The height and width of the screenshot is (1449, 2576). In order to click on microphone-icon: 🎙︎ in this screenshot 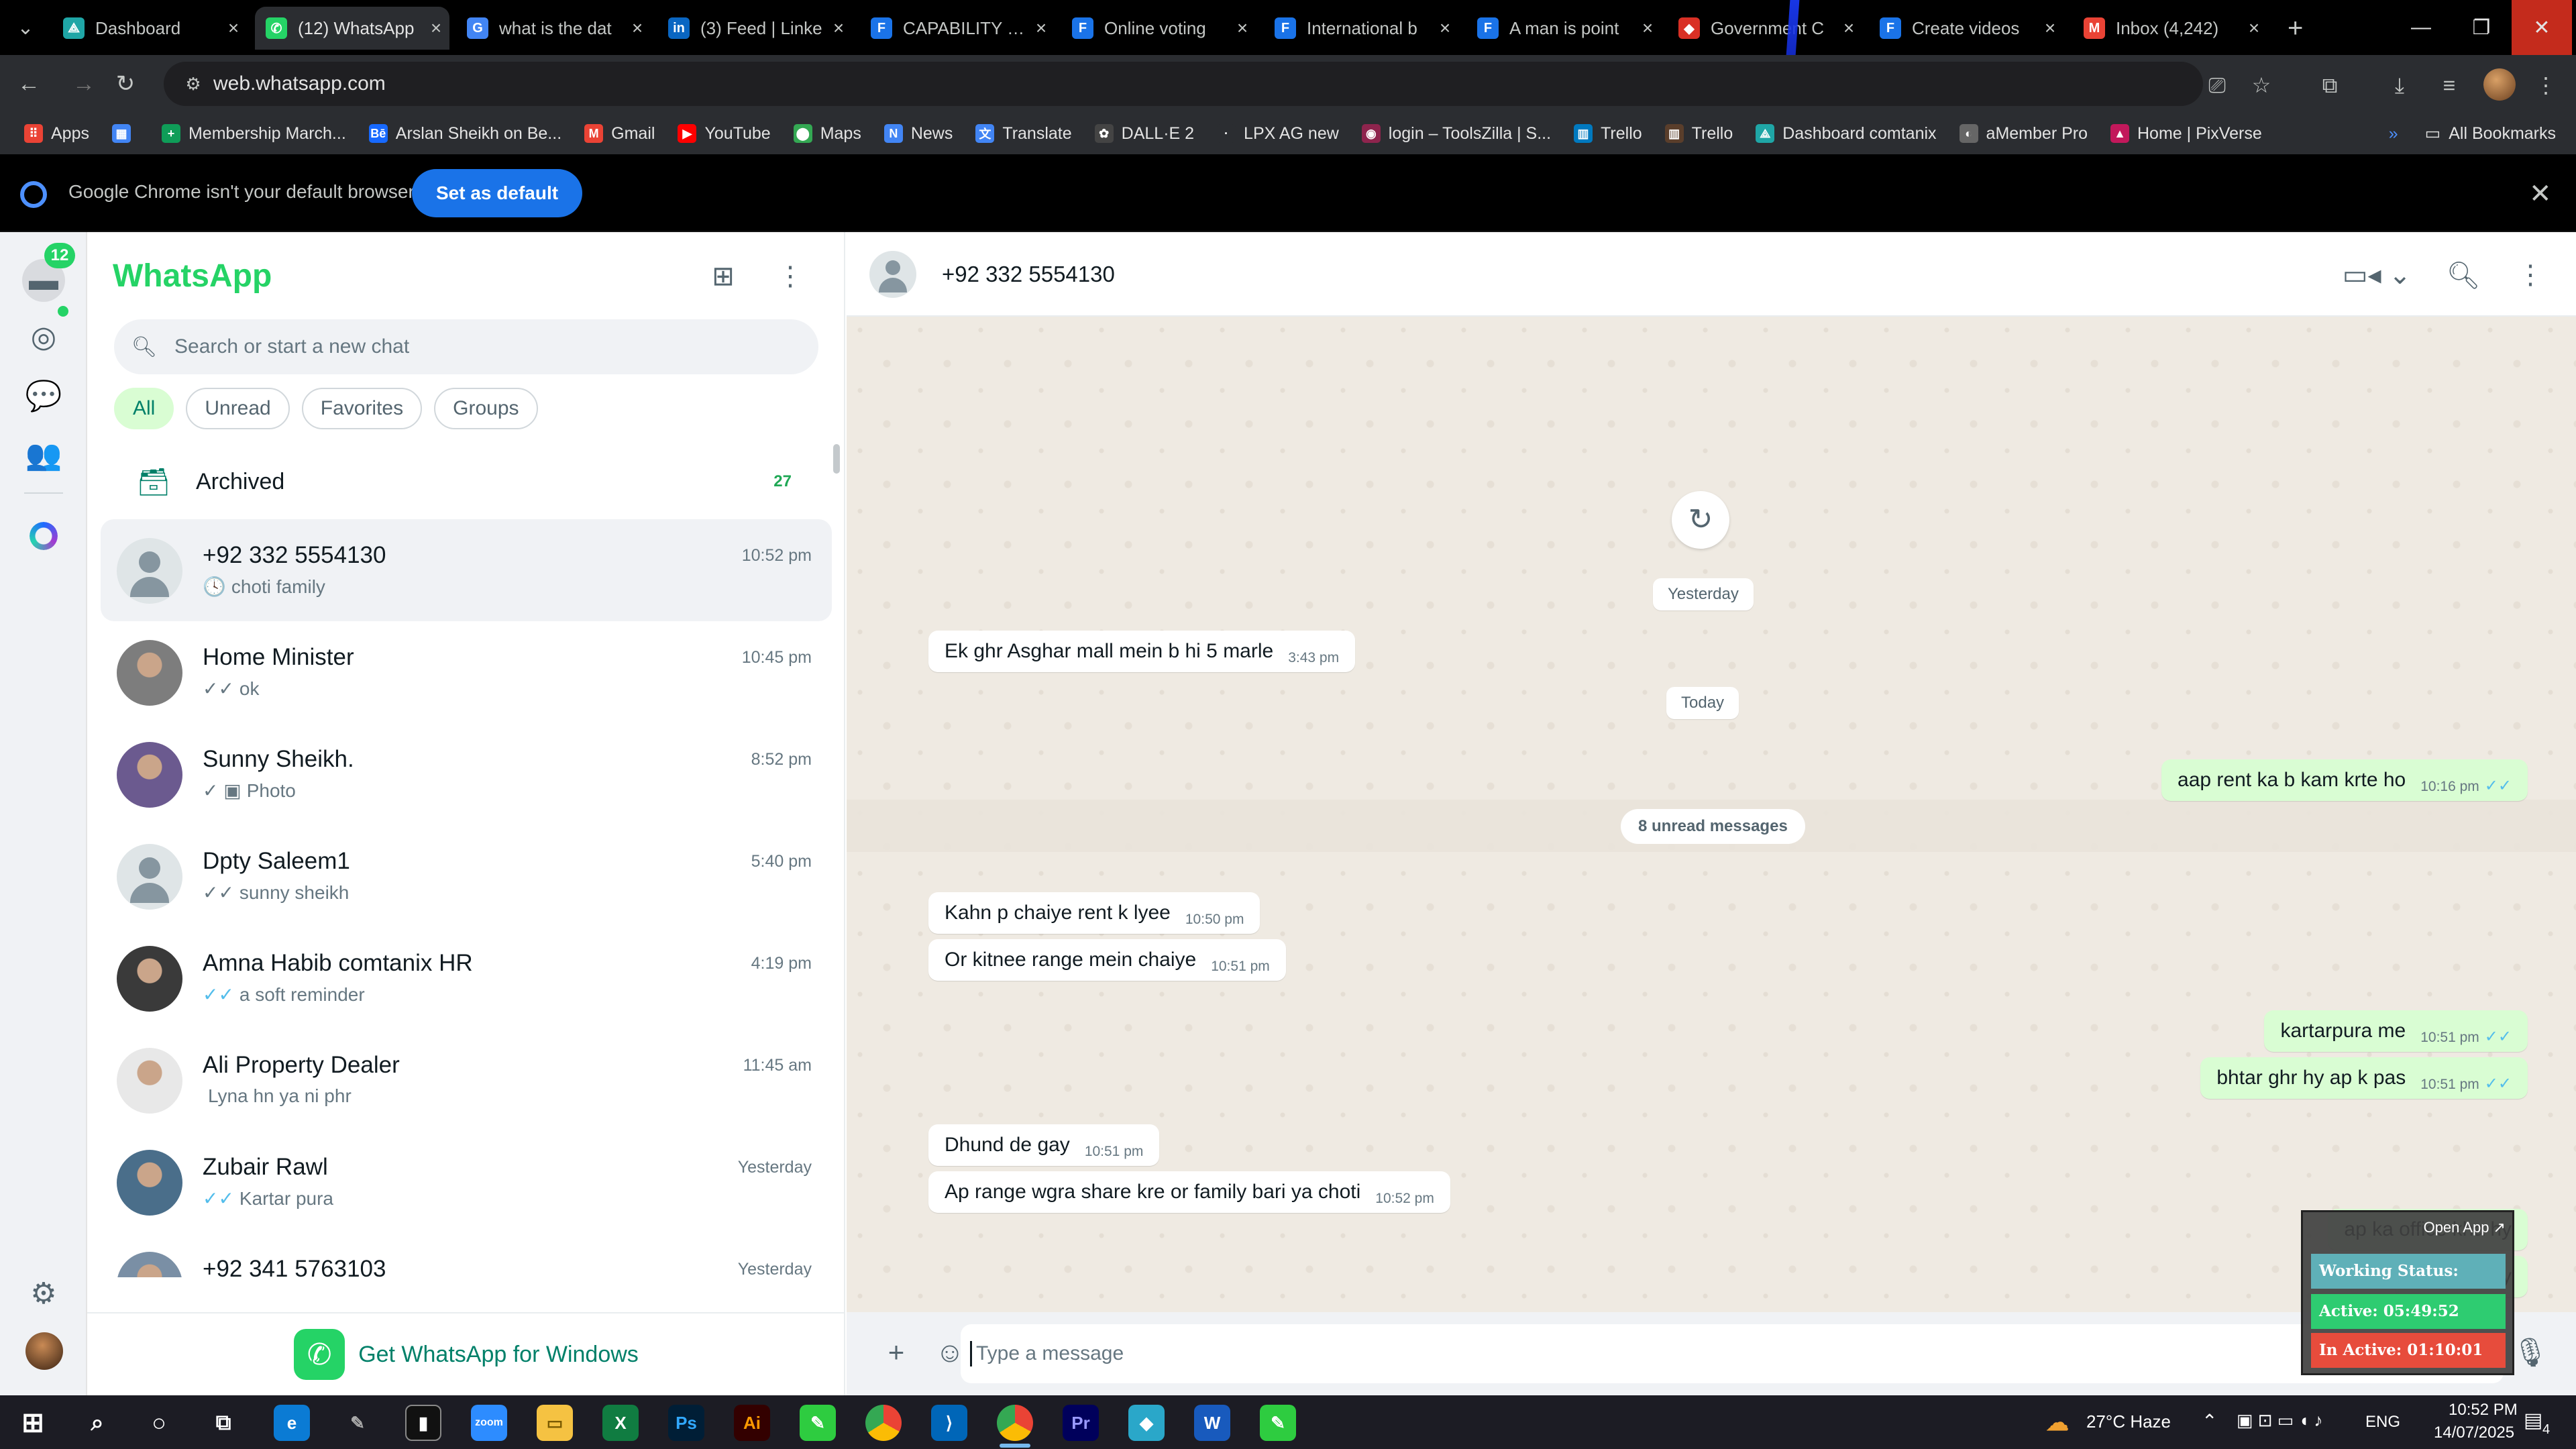, I will do `click(2530, 1352)`.